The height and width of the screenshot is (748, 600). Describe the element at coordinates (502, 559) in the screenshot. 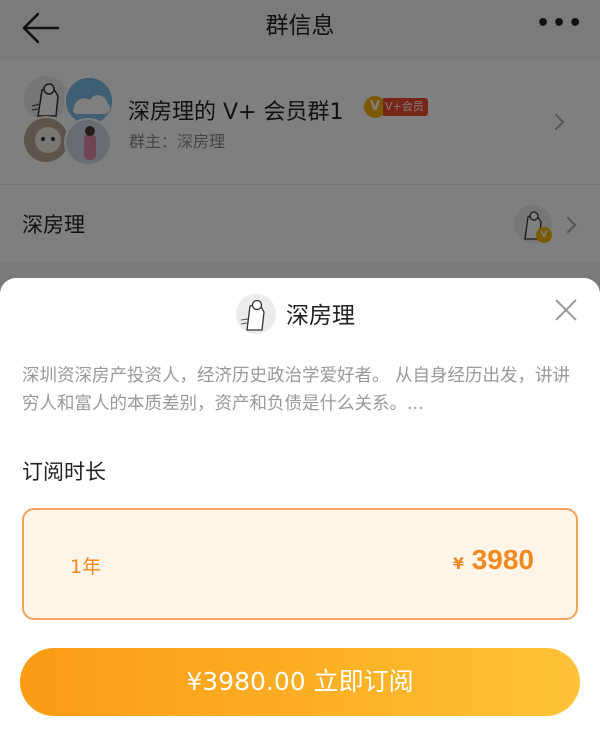

I see `plan-price: 3980` at that location.